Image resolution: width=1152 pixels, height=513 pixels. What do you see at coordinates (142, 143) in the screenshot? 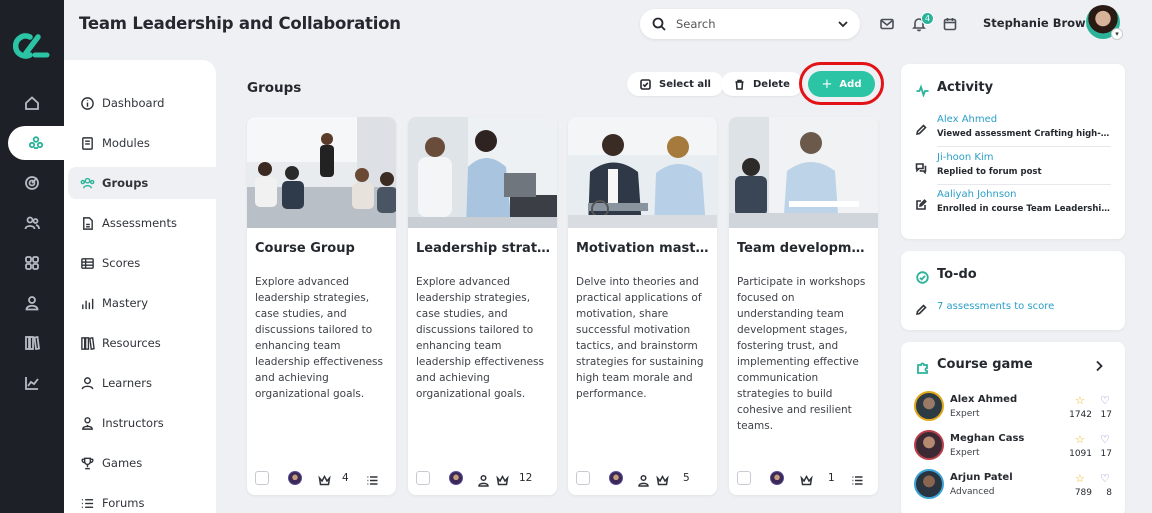
I see `nav-item-modules: Modules` at bounding box center [142, 143].